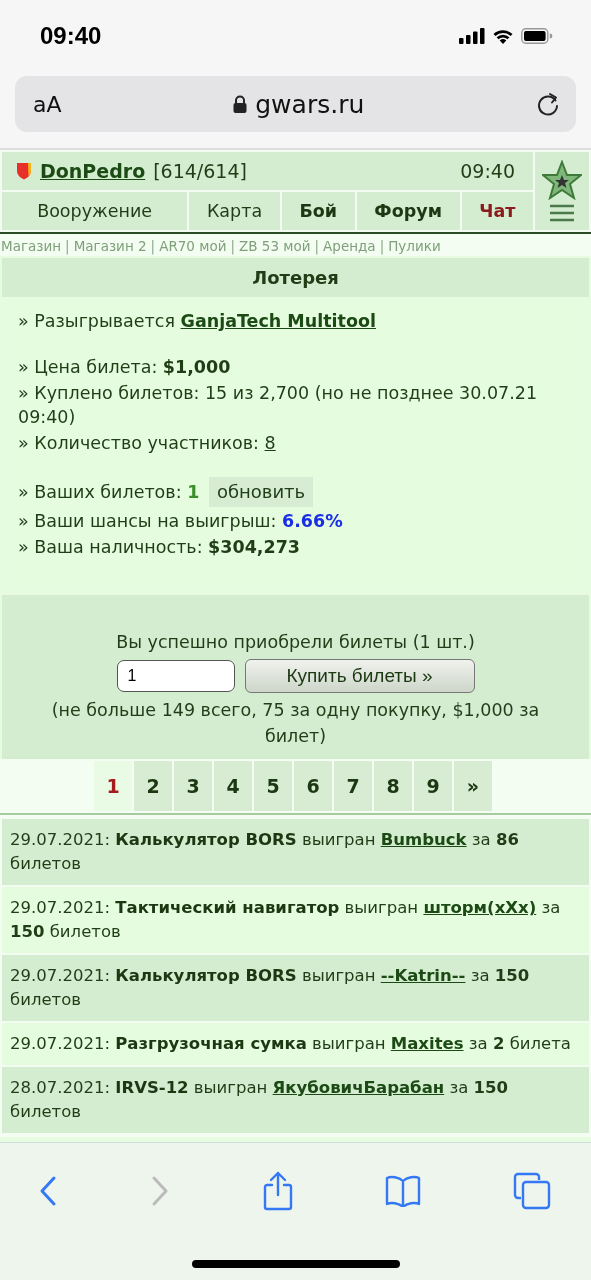 The height and width of the screenshot is (1280, 591). Describe the element at coordinates (100, 492) in the screenshot. I see `info-label: » Ваших билетов:` at that location.